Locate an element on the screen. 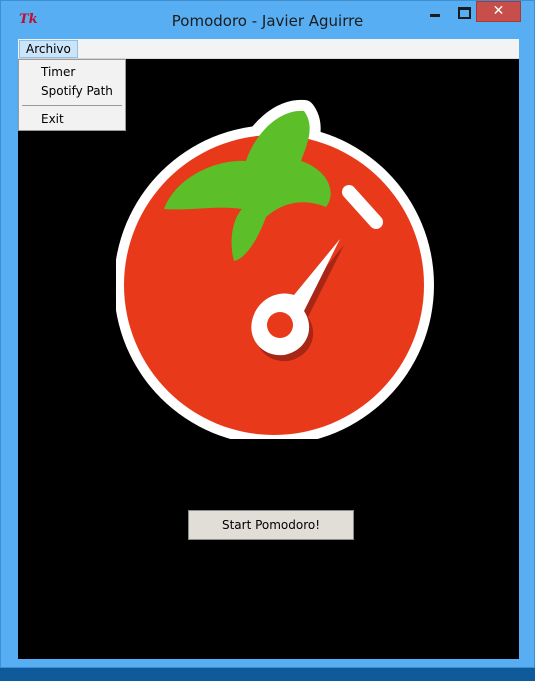 This screenshot has width=535, height=681. archivo-dropdown-menu: Timer Spotify Path Exit is located at coordinates (72, 95).